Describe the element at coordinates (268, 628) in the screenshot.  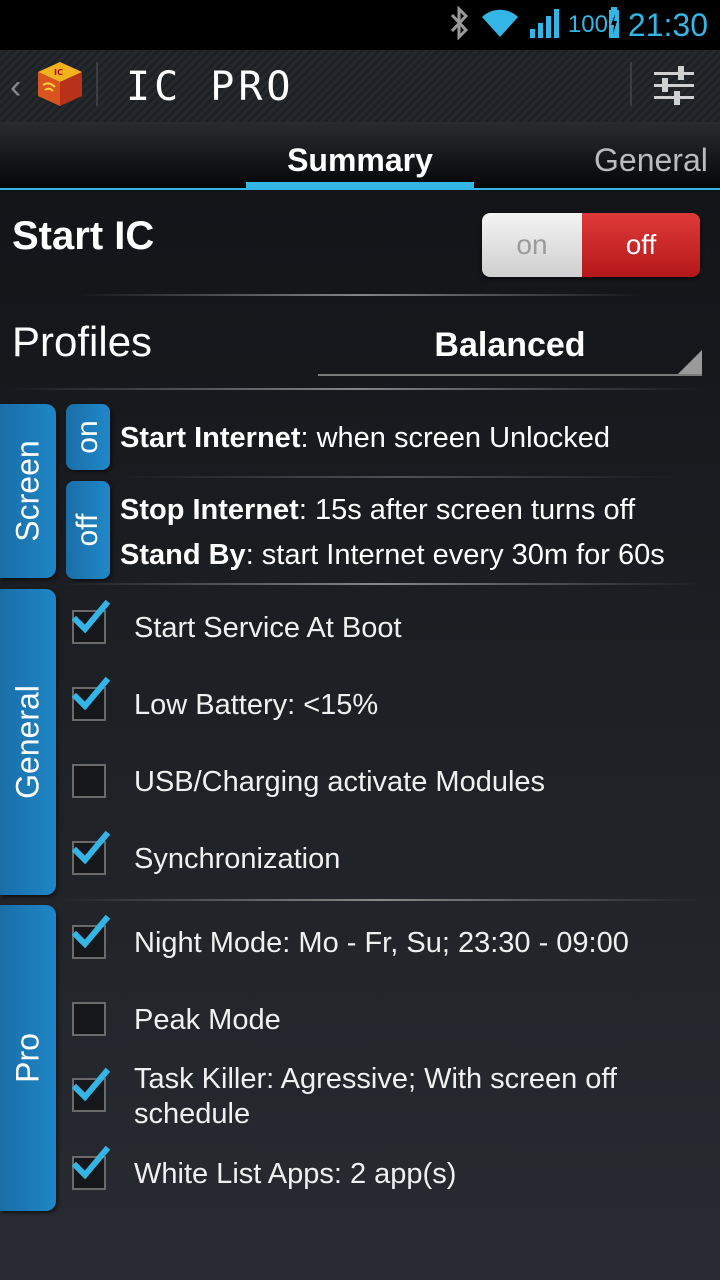
I see `general-option-label: Start Service At Boot` at that location.